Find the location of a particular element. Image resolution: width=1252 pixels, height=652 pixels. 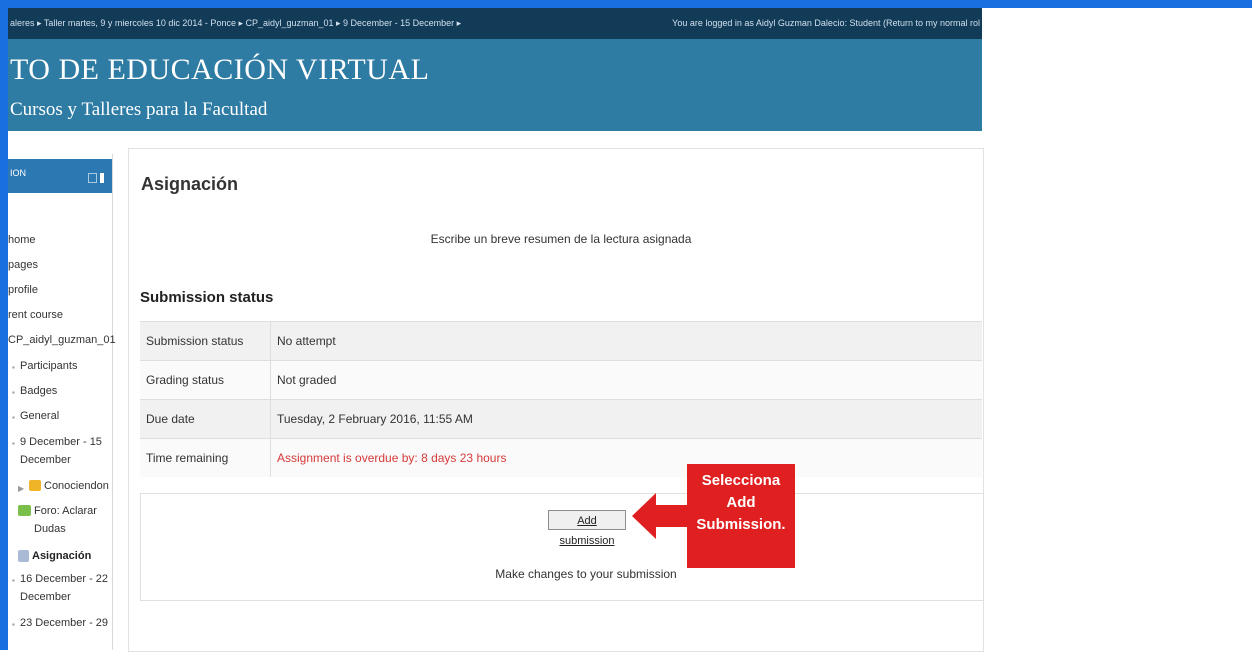

nav-course-name: CP_aidyl_guzman_01 is located at coordinates (62, 340).